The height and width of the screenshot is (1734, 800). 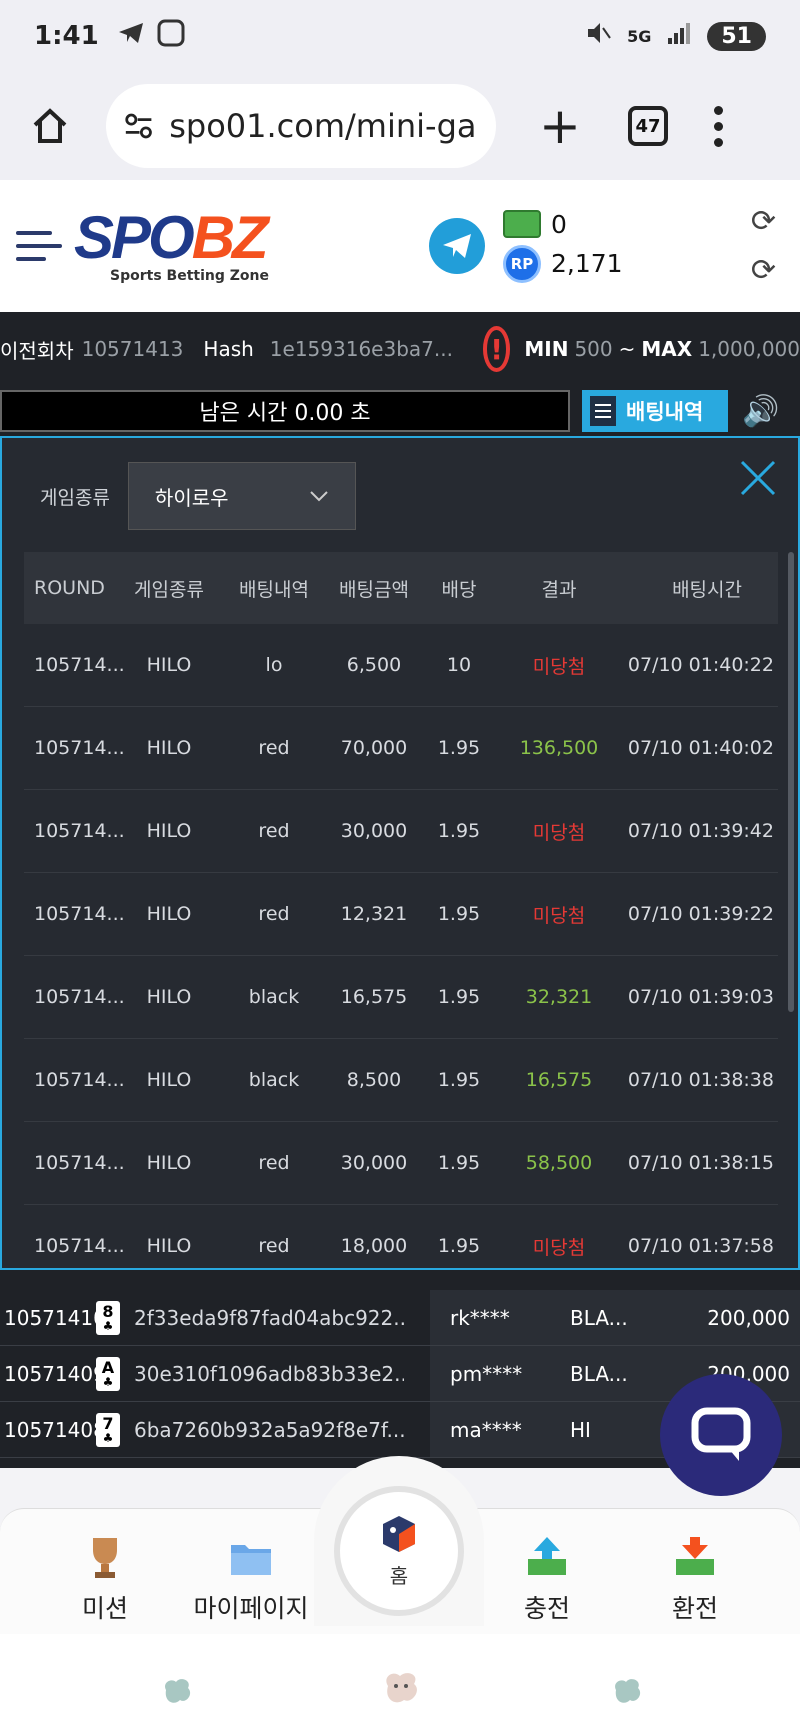 What do you see at coordinates (108, 1381) in the screenshot?
I see `card-suit: ♣` at bounding box center [108, 1381].